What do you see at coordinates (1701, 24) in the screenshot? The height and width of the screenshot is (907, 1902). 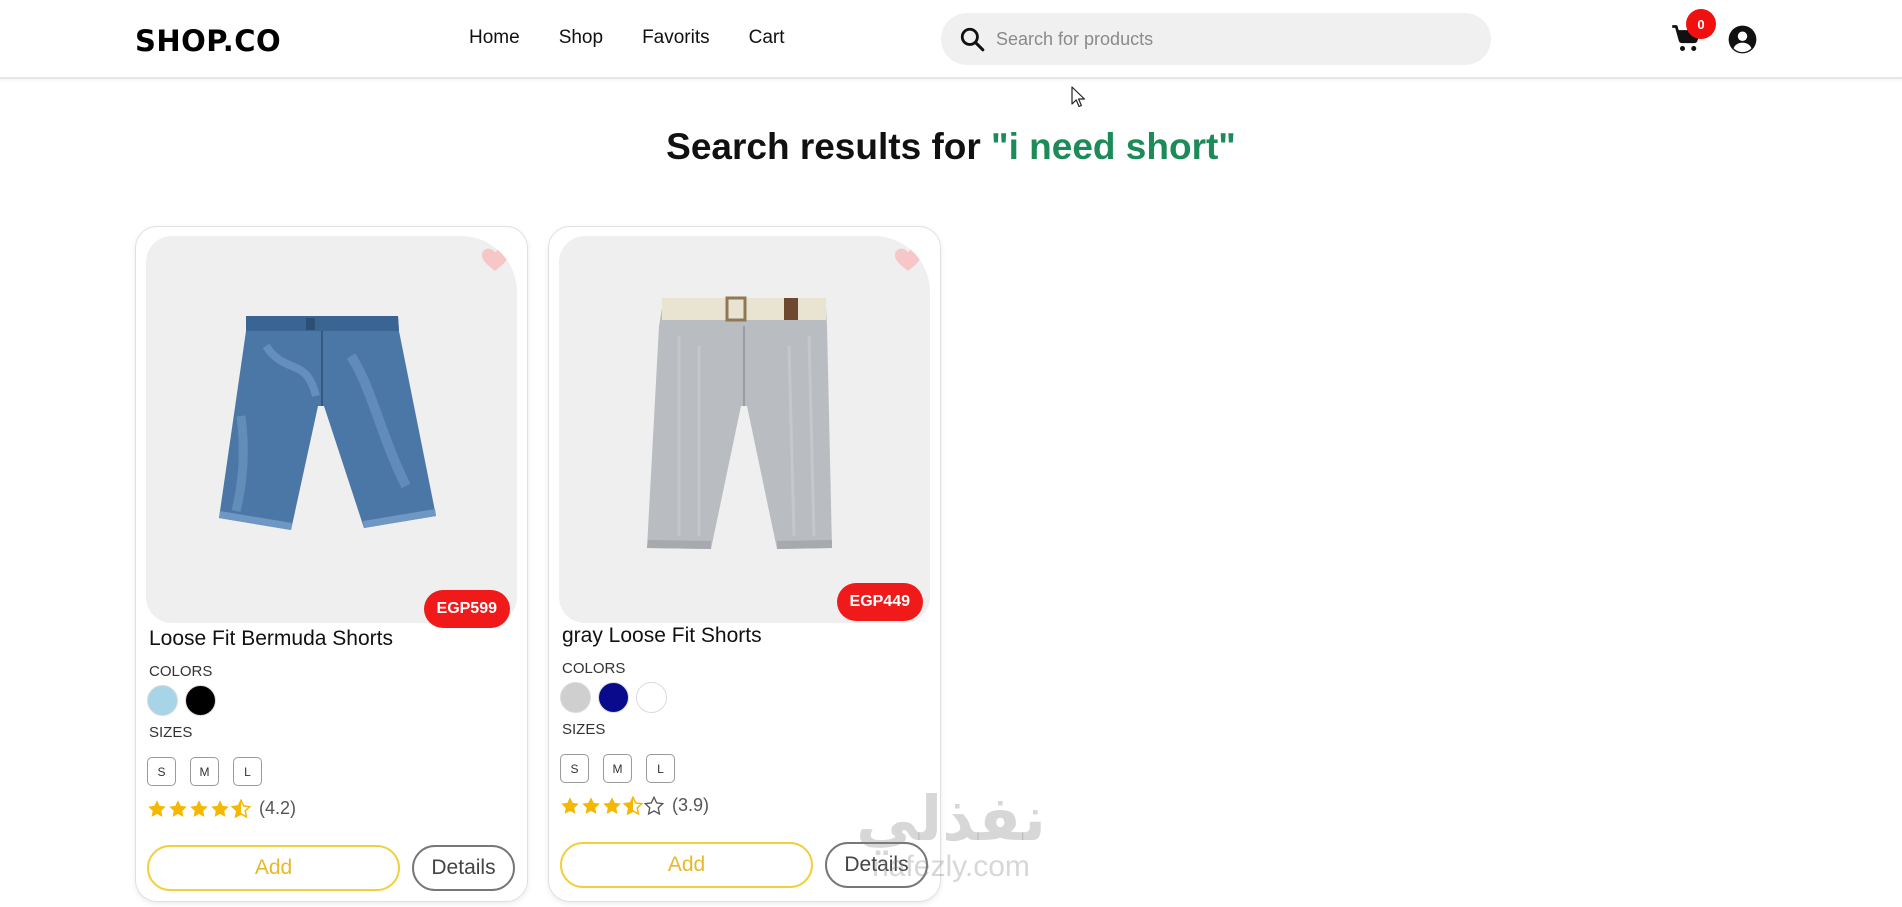 I see `cart-count-badge: 0` at bounding box center [1701, 24].